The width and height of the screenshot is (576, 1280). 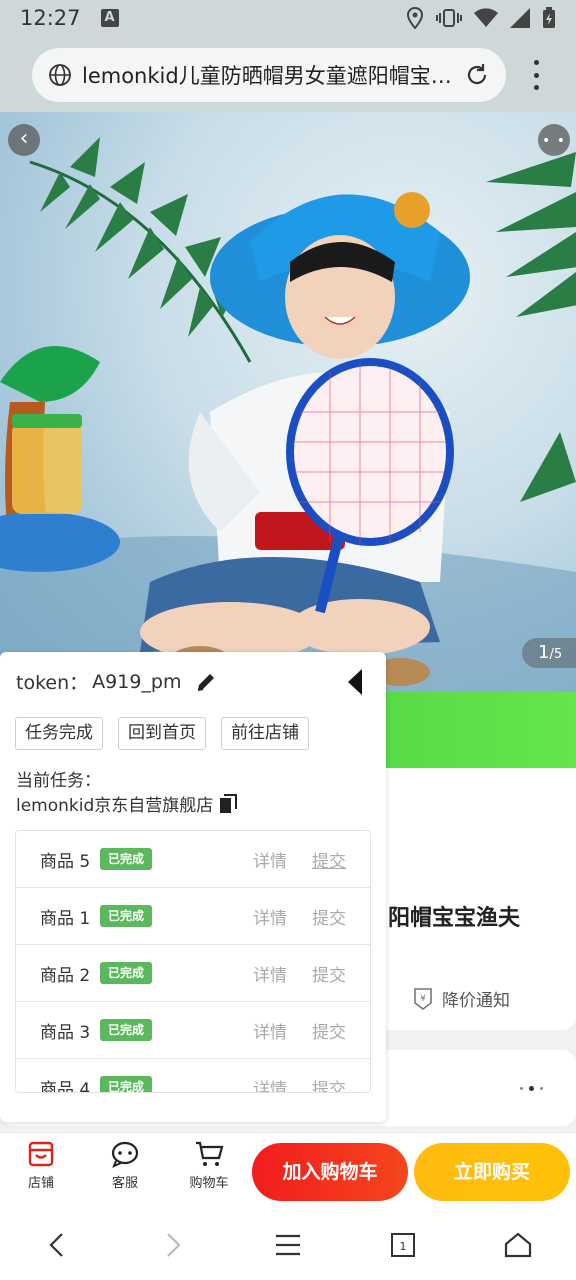 I want to click on add-to-cart-button: 加入购物车, so click(x=330, y=1172).